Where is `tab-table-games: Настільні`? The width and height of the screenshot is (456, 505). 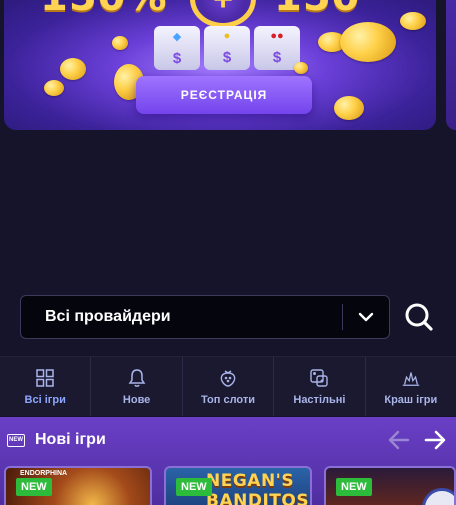
tab-table-games: Настільні is located at coordinates (320, 386).